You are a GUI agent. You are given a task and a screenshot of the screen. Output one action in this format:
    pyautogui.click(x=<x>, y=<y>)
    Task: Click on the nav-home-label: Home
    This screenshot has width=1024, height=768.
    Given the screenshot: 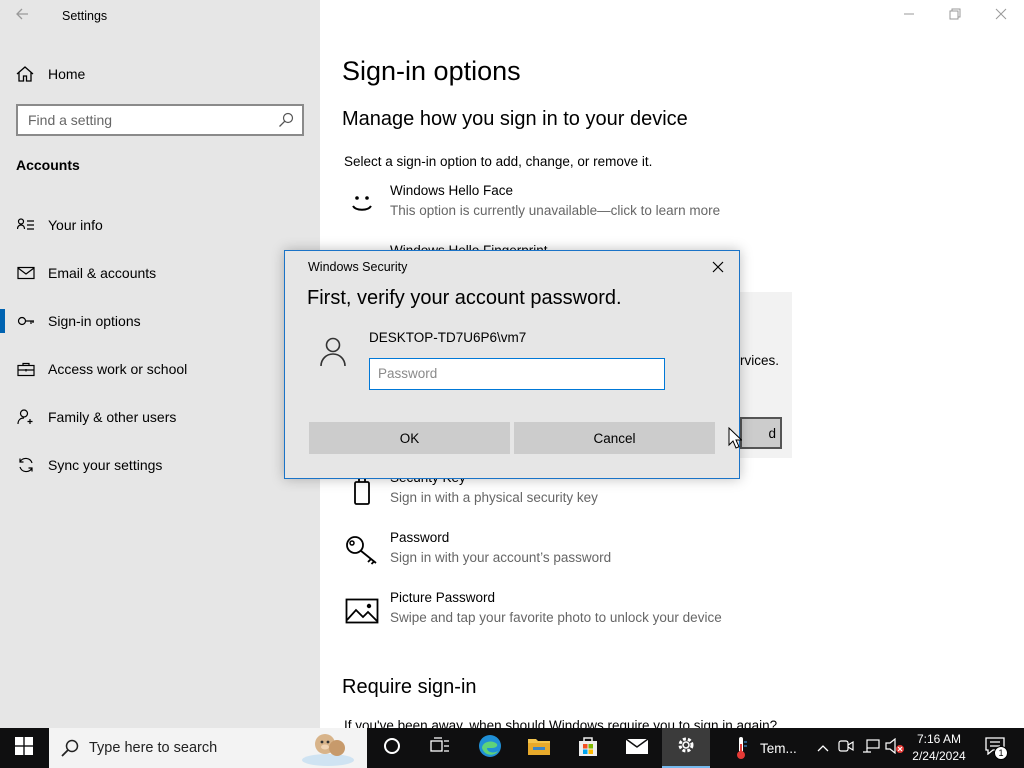 What is the action you would take?
    pyautogui.click(x=67, y=74)
    